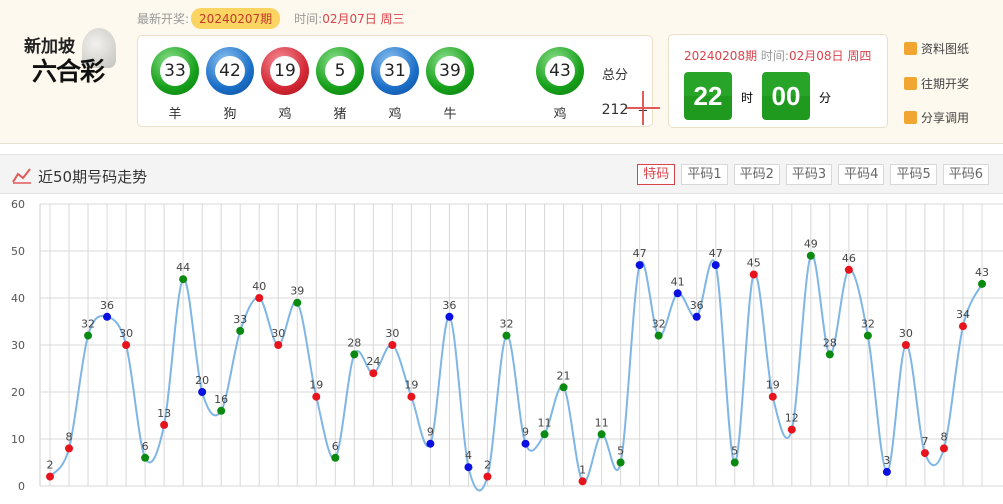 The image size is (1003, 504). Describe the element at coordinates (678, 281) in the screenshot. I see `data-label: 41` at that location.